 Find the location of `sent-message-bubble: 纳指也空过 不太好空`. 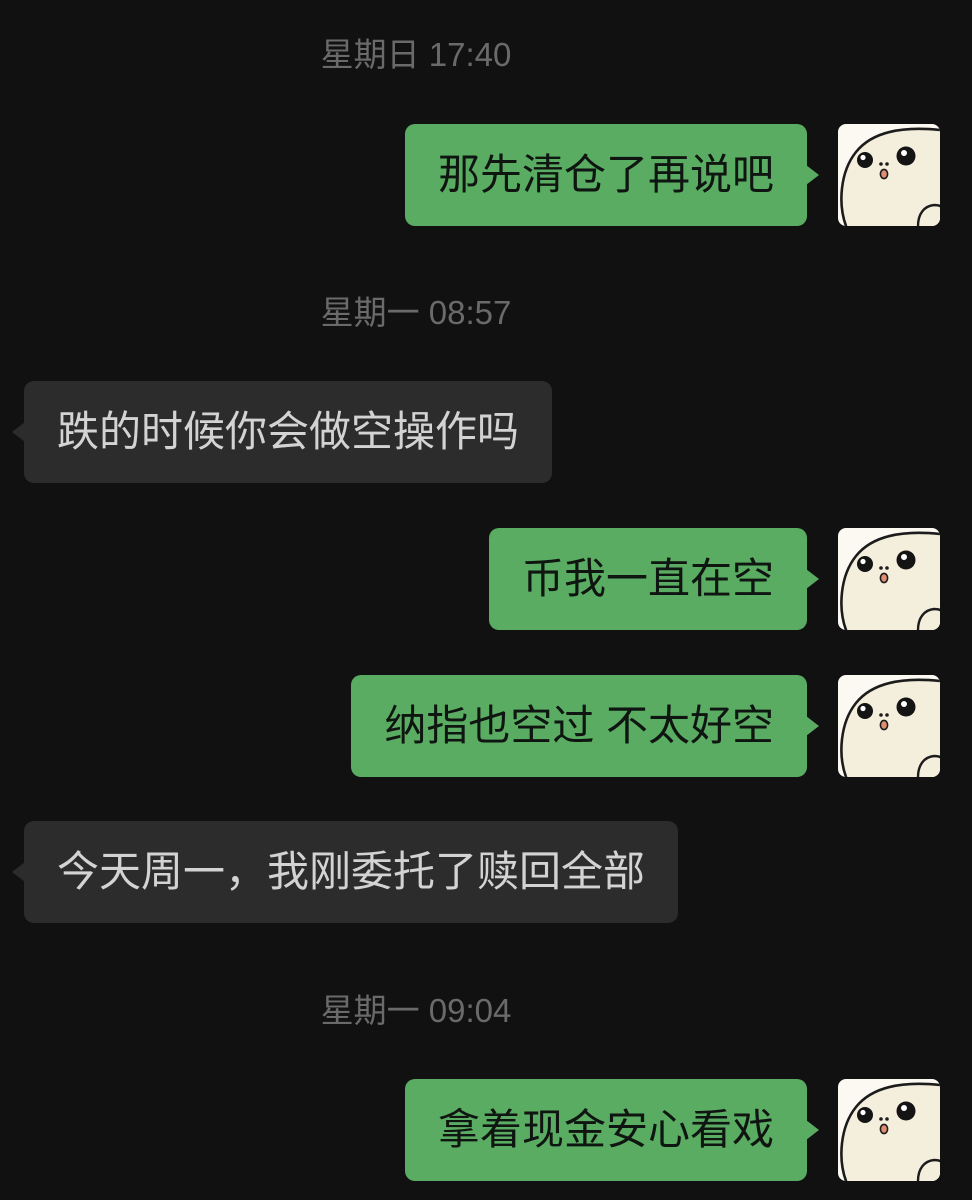

sent-message-bubble: 纳指也空过 不太好空 is located at coordinates (585, 726).